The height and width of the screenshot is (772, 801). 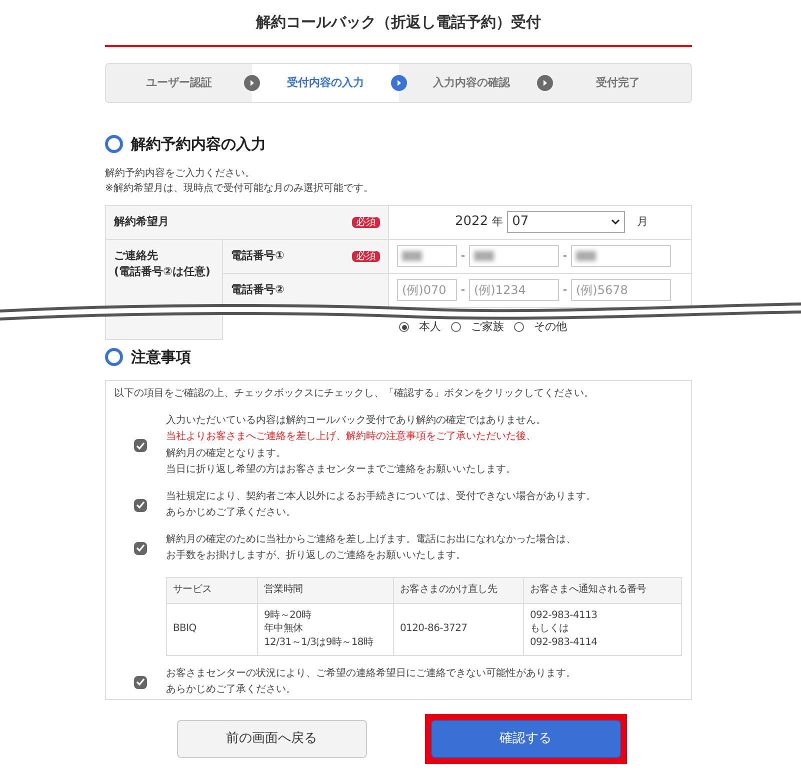 What do you see at coordinates (325, 629) in the screenshot?
I see `table-cell: 9時～20時 年中無休 12/31～1/3は9時～18時` at bounding box center [325, 629].